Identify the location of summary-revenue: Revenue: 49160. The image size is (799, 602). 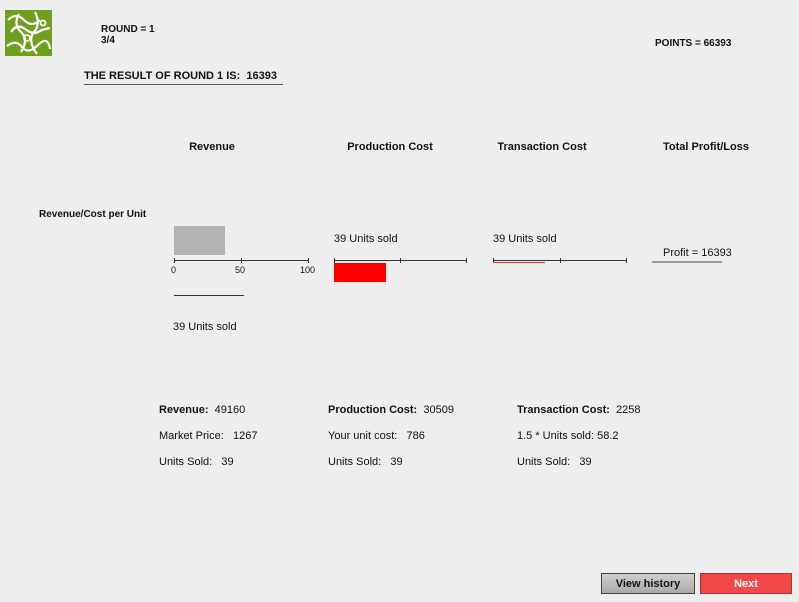
(202, 410).